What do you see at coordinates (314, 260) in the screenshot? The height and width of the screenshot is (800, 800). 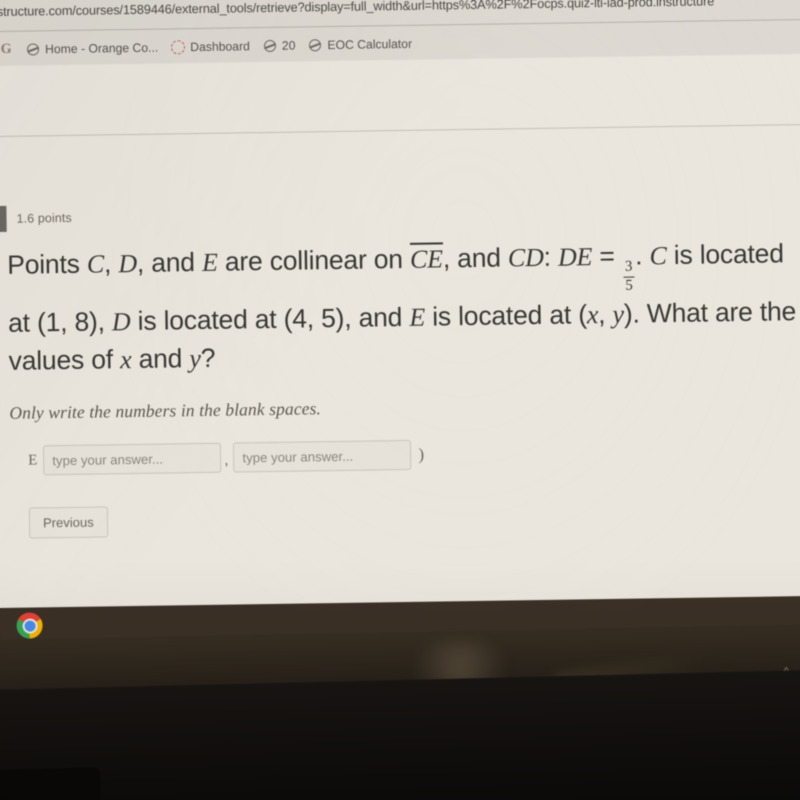 I see `q-seg-3: are collinear on` at bounding box center [314, 260].